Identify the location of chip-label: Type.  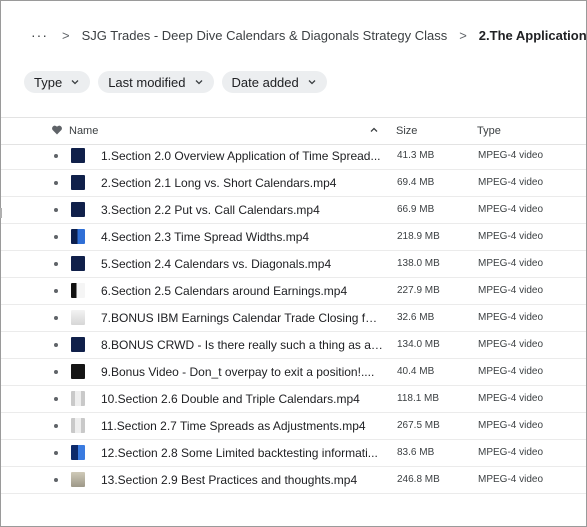
(48, 82).